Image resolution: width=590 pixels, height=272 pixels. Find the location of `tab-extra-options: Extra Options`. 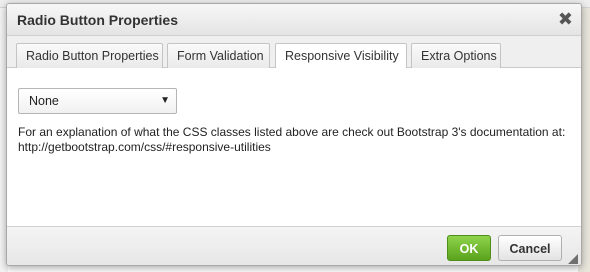

tab-extra-options: Extra Options is located at coordinates (456, 55).